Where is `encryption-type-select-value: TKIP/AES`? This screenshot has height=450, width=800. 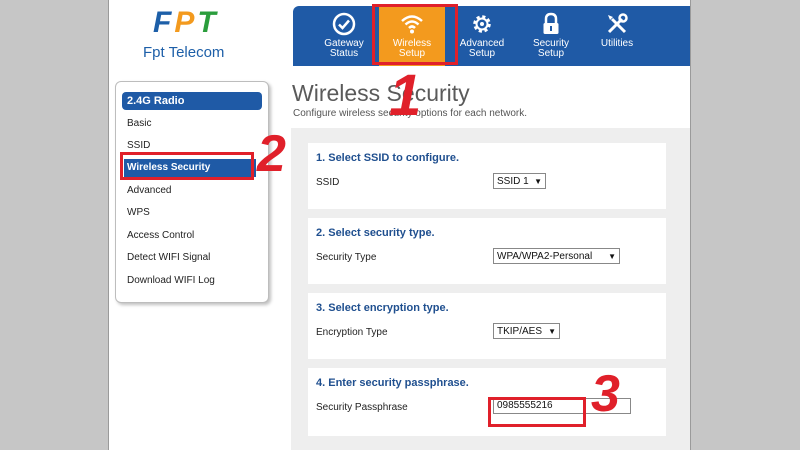 encryption-type-select-value: TKIP/AES is located at coordinates (520, 331).